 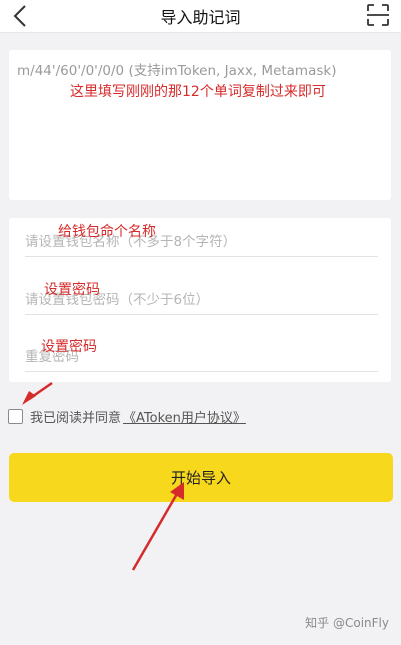 What do you see at coordinates (198, 92) in the screenshot?
I see `mnemonic-annotation: 这里填写刚刚的那12个单词复制过来即可` at bounding box center [198, 92].